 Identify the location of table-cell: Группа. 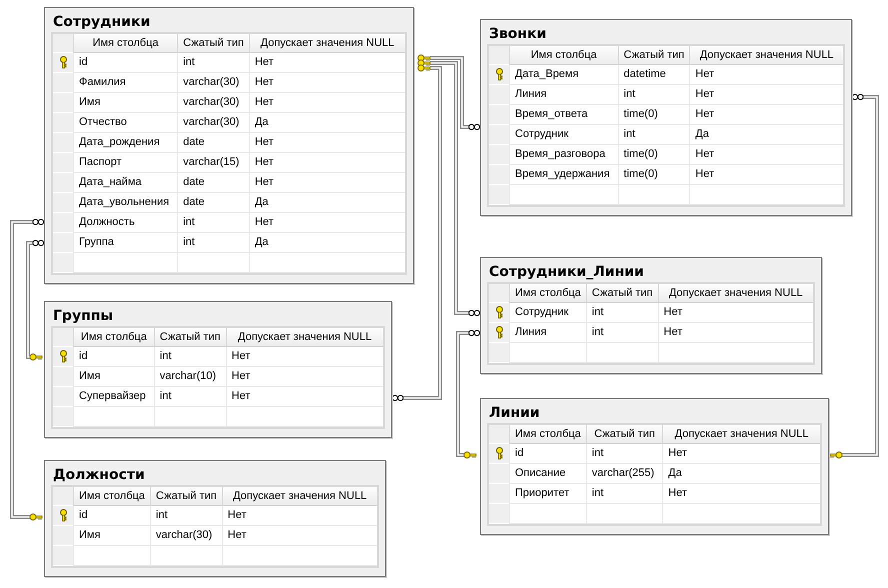
(125, 243).